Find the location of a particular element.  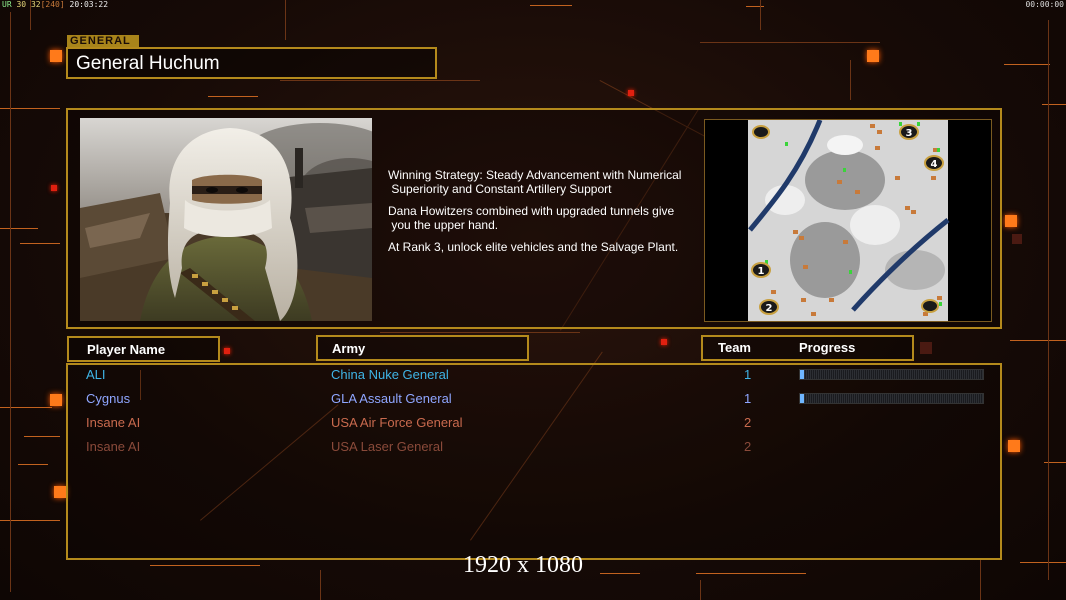

general-name-box: General Huchum is located at coordinates (251, 63).